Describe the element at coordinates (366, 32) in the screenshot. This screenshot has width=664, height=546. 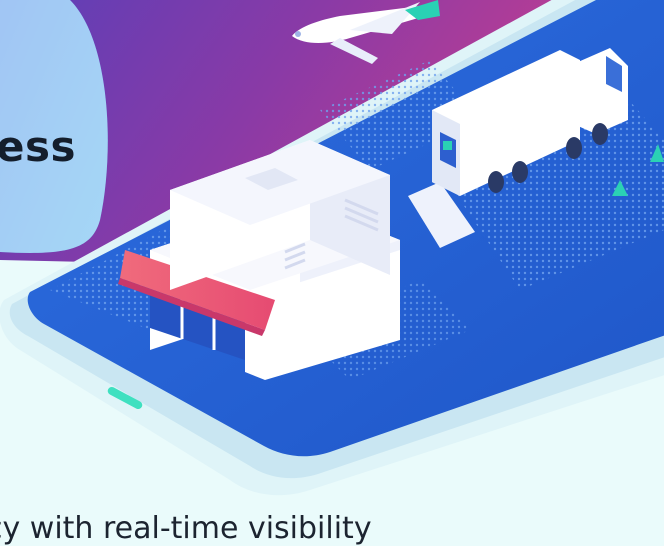
I see `airplane-icon` at that location.